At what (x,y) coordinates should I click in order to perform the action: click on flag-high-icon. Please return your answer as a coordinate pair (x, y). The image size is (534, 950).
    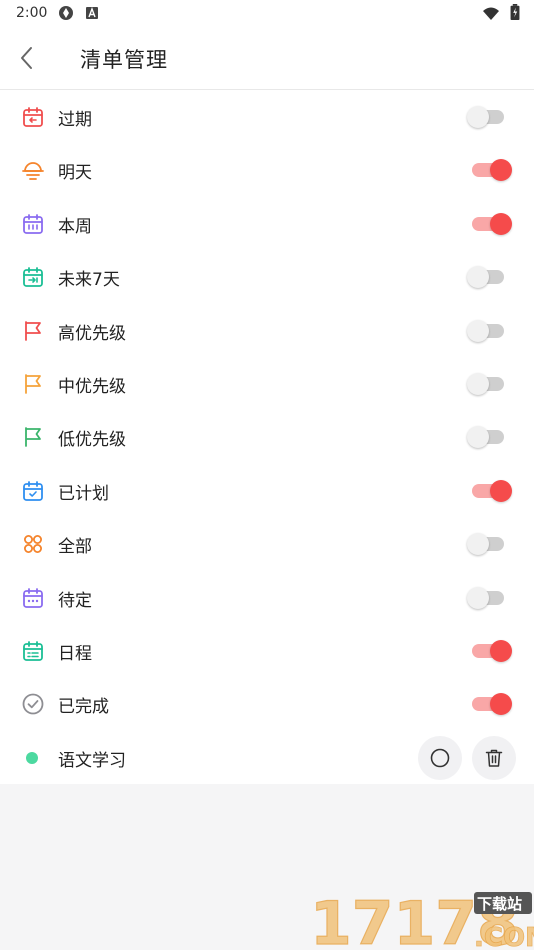
    Looking at the image, I should click on (33, 331).